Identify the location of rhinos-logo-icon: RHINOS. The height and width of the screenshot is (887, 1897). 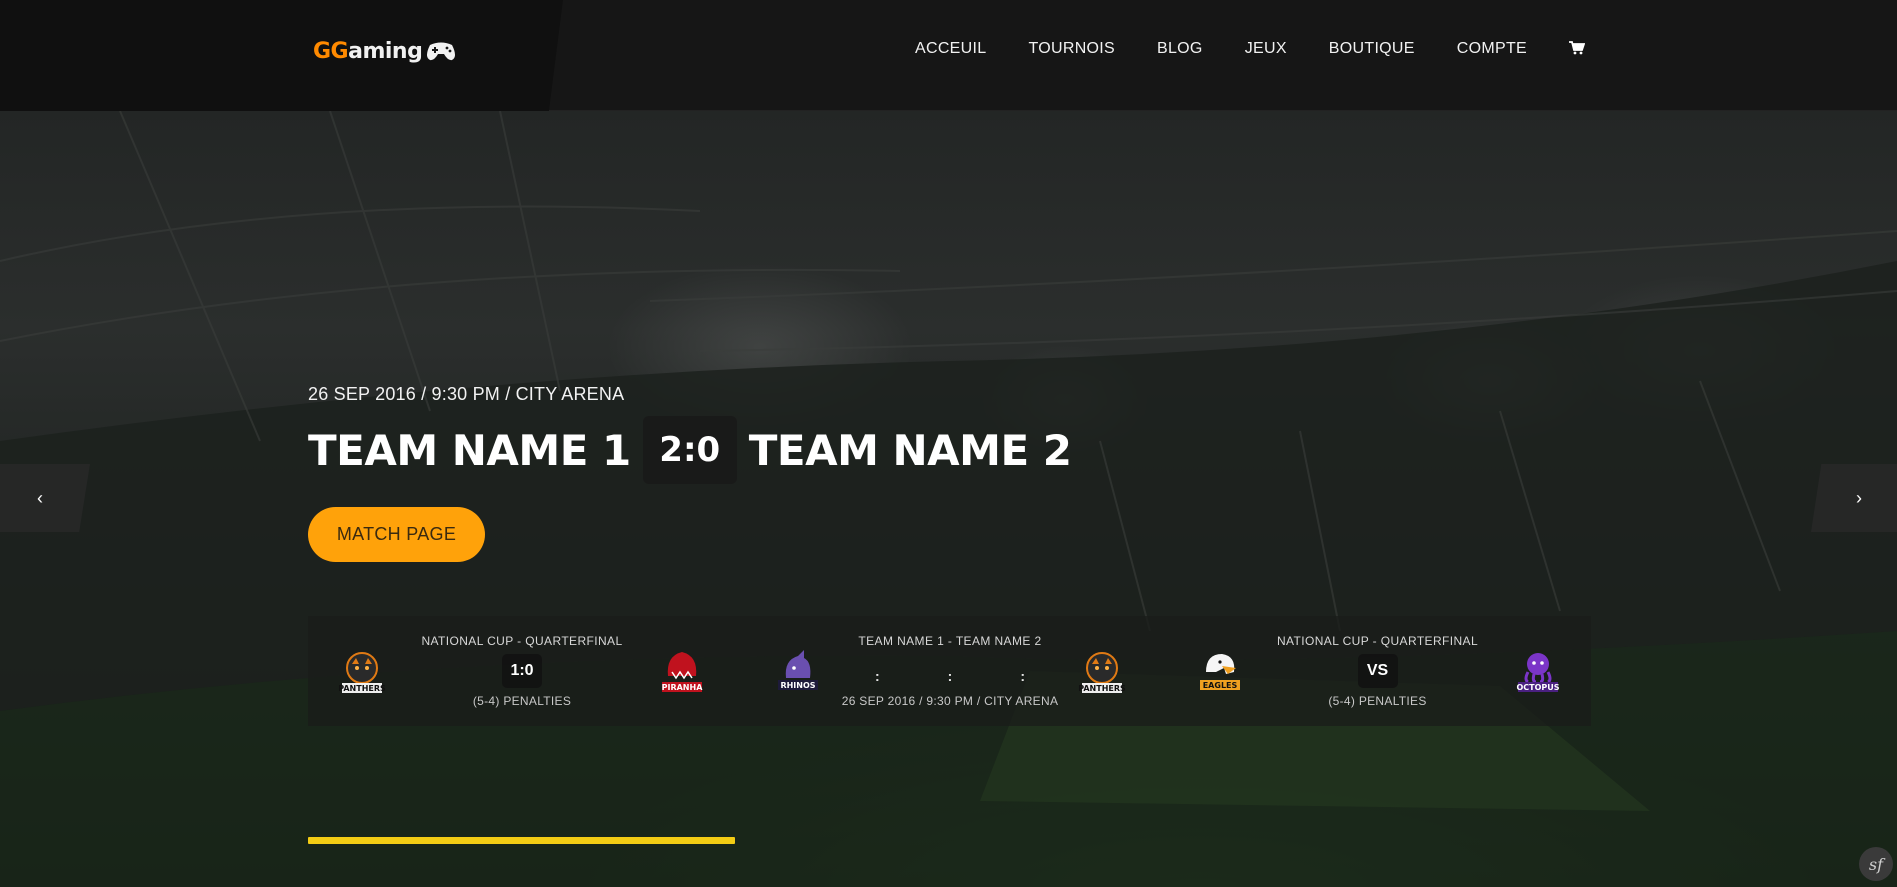
(798, 670).